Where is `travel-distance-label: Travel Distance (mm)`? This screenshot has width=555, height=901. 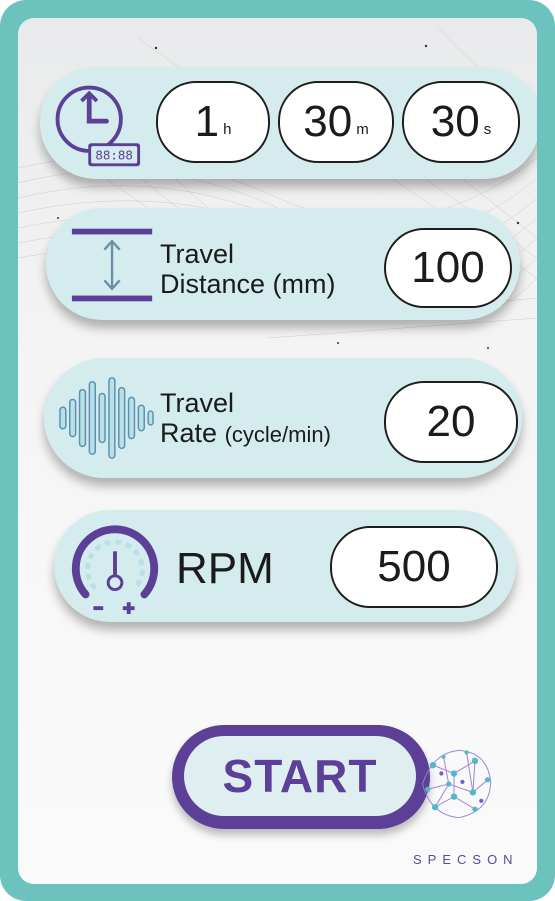 travel-distance-label: Travel Distance (mm) is located at coordinates (248, 269).